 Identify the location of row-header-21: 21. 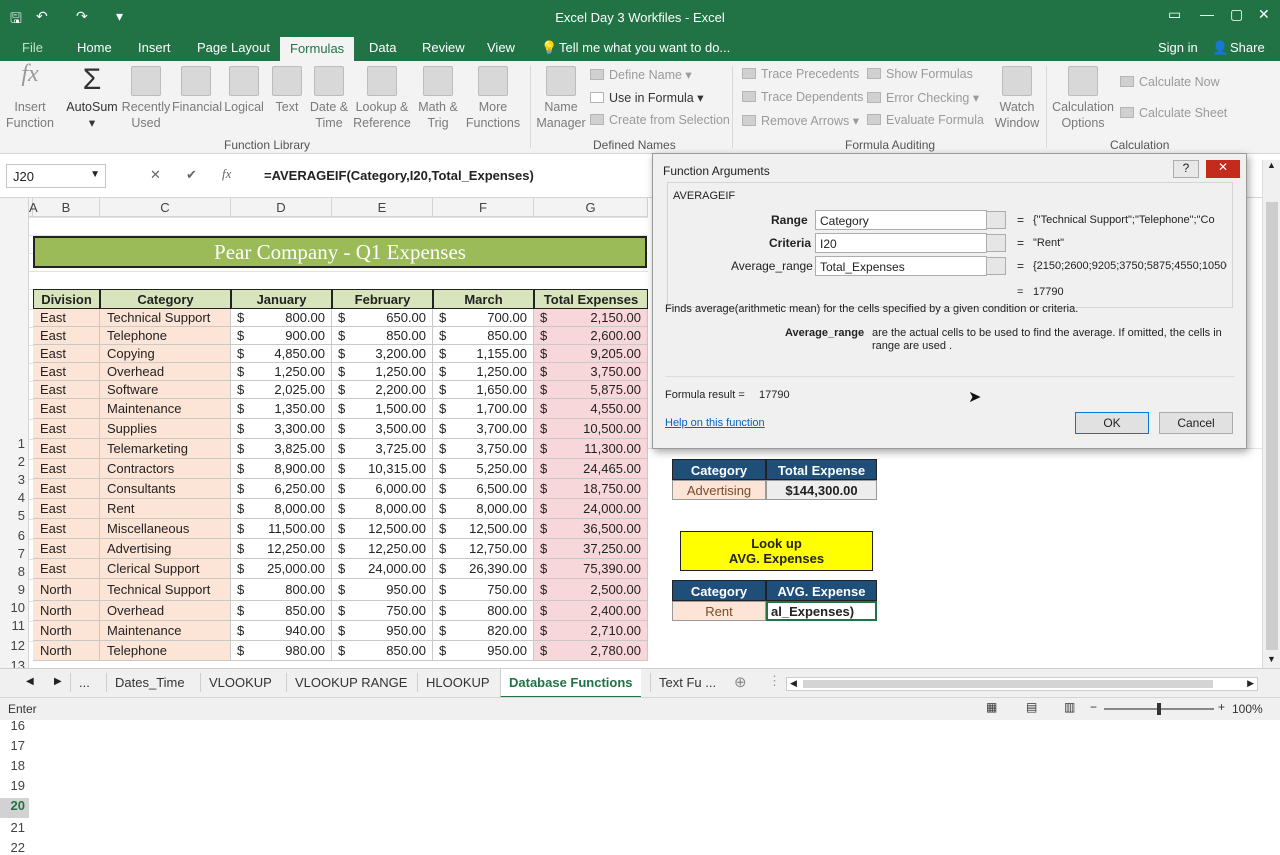
(14, 827).